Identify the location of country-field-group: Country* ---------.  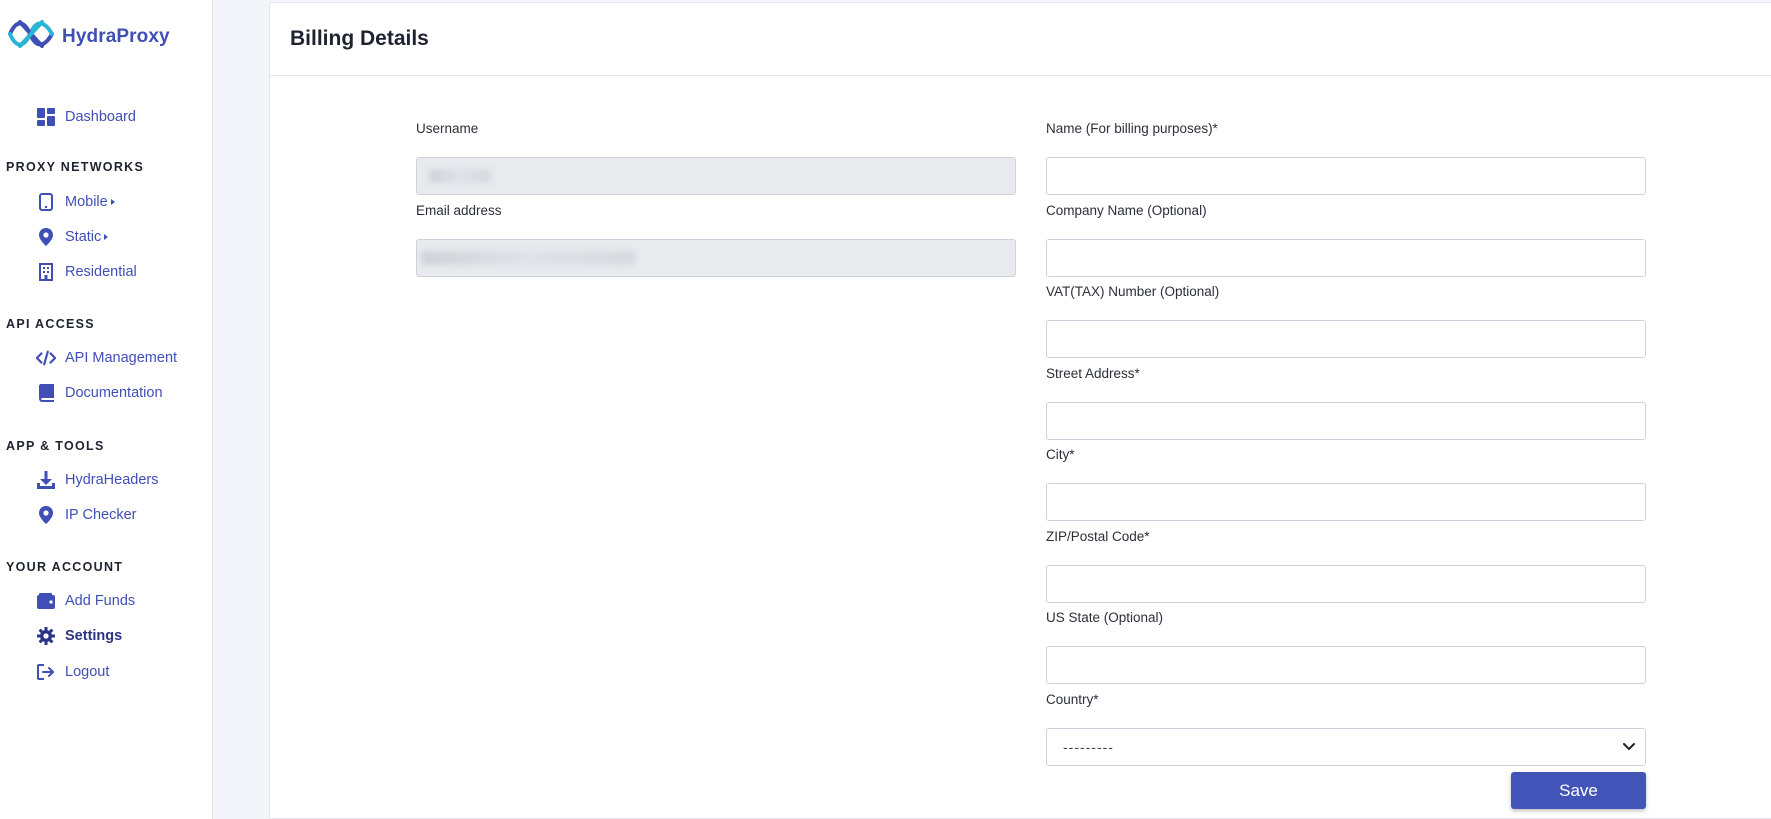
(1346, 729).